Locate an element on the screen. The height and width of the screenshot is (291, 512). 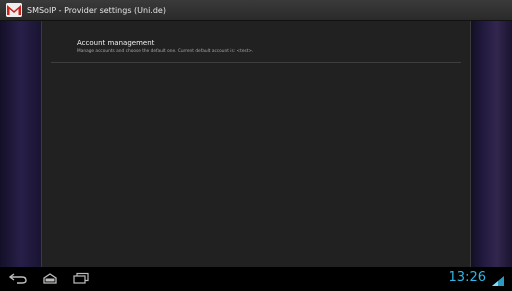
home-icon is located at coordinates (50, 278).